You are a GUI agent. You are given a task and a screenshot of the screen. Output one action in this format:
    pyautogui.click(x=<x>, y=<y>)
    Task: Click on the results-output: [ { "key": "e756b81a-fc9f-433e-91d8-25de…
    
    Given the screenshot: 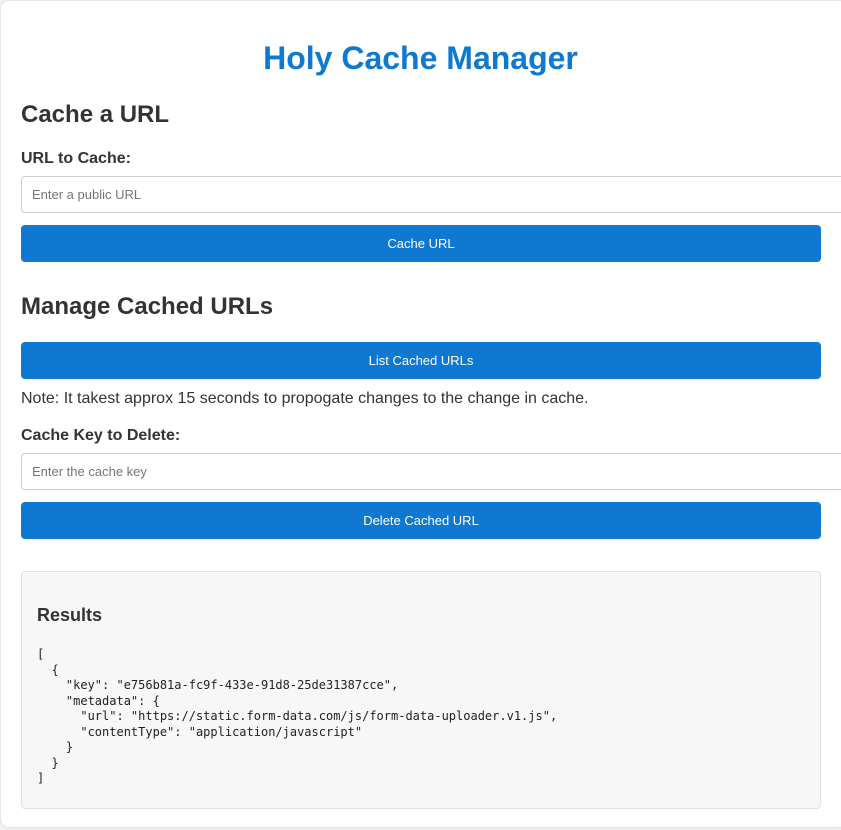 What is the action you would take?
    pyautogui.click(x=297, y=716)
    